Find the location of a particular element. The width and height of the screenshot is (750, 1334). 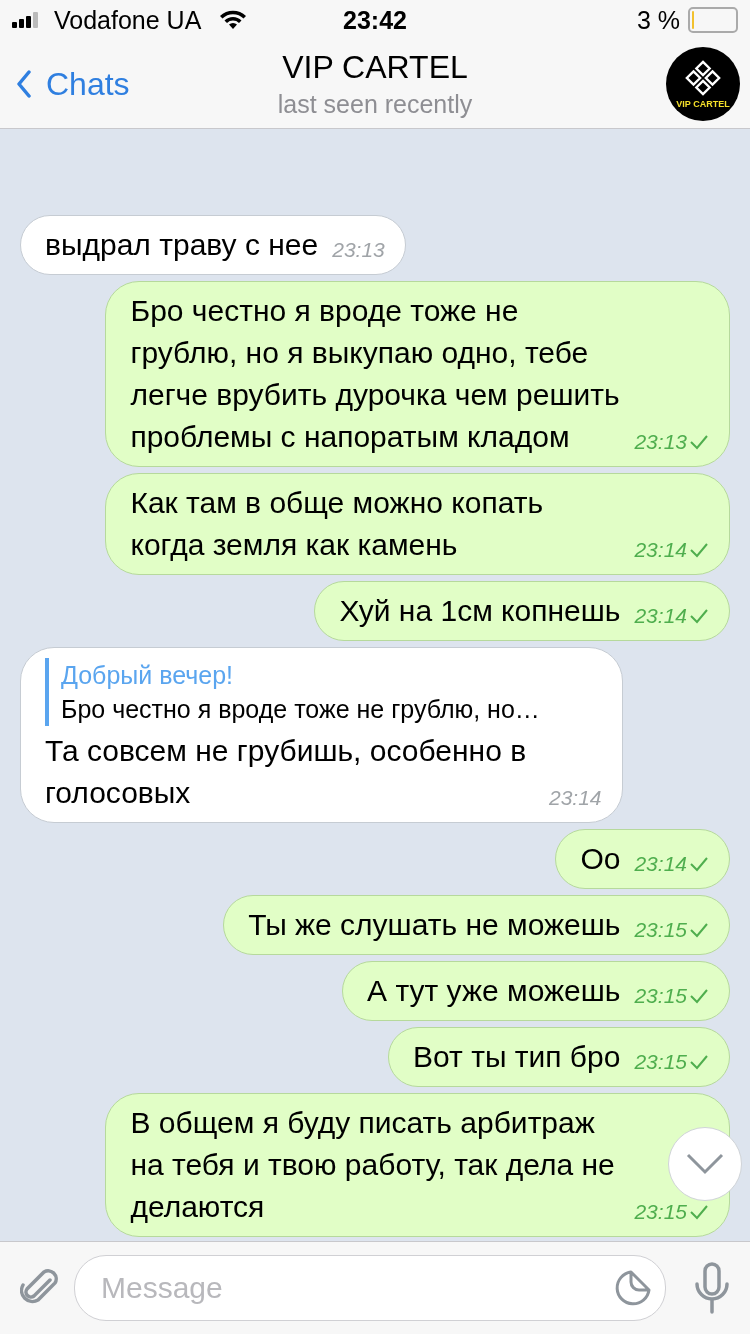

message-text: Оо is located at coordinates (600, 859).